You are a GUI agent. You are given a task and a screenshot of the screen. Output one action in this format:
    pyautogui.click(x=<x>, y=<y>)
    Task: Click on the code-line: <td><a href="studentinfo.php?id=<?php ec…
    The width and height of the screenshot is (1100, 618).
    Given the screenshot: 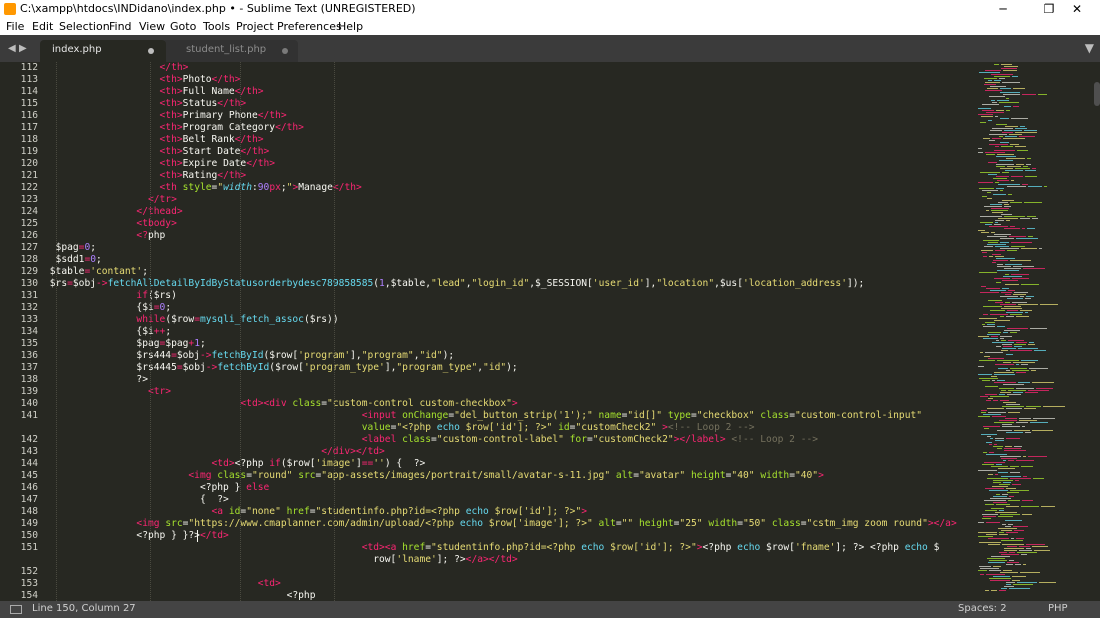 What is the action you would take?
    pyautogui.click(x=492, y=548)
    